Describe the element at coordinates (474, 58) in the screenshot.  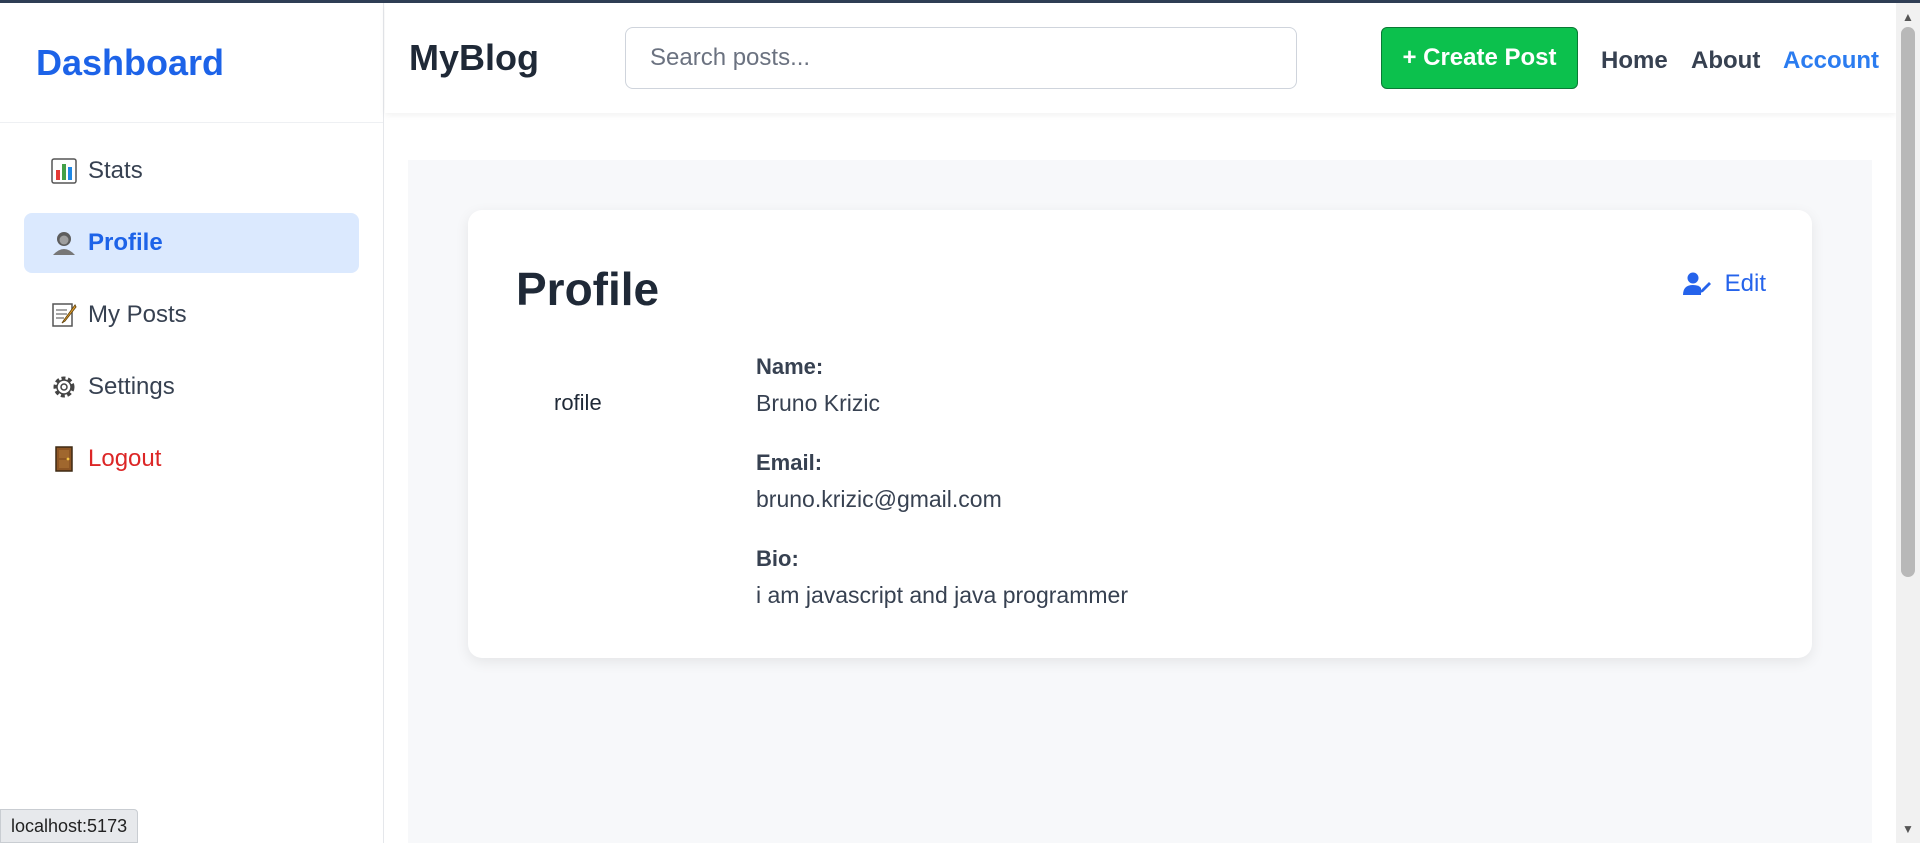
I see `brand-logo: MyBlog` at that location.